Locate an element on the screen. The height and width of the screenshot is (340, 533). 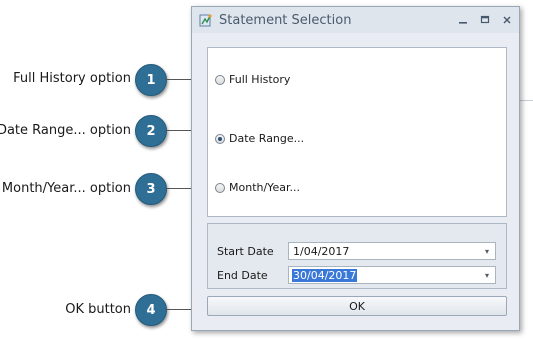
full-history-radio is located at coordinates (220, 79).